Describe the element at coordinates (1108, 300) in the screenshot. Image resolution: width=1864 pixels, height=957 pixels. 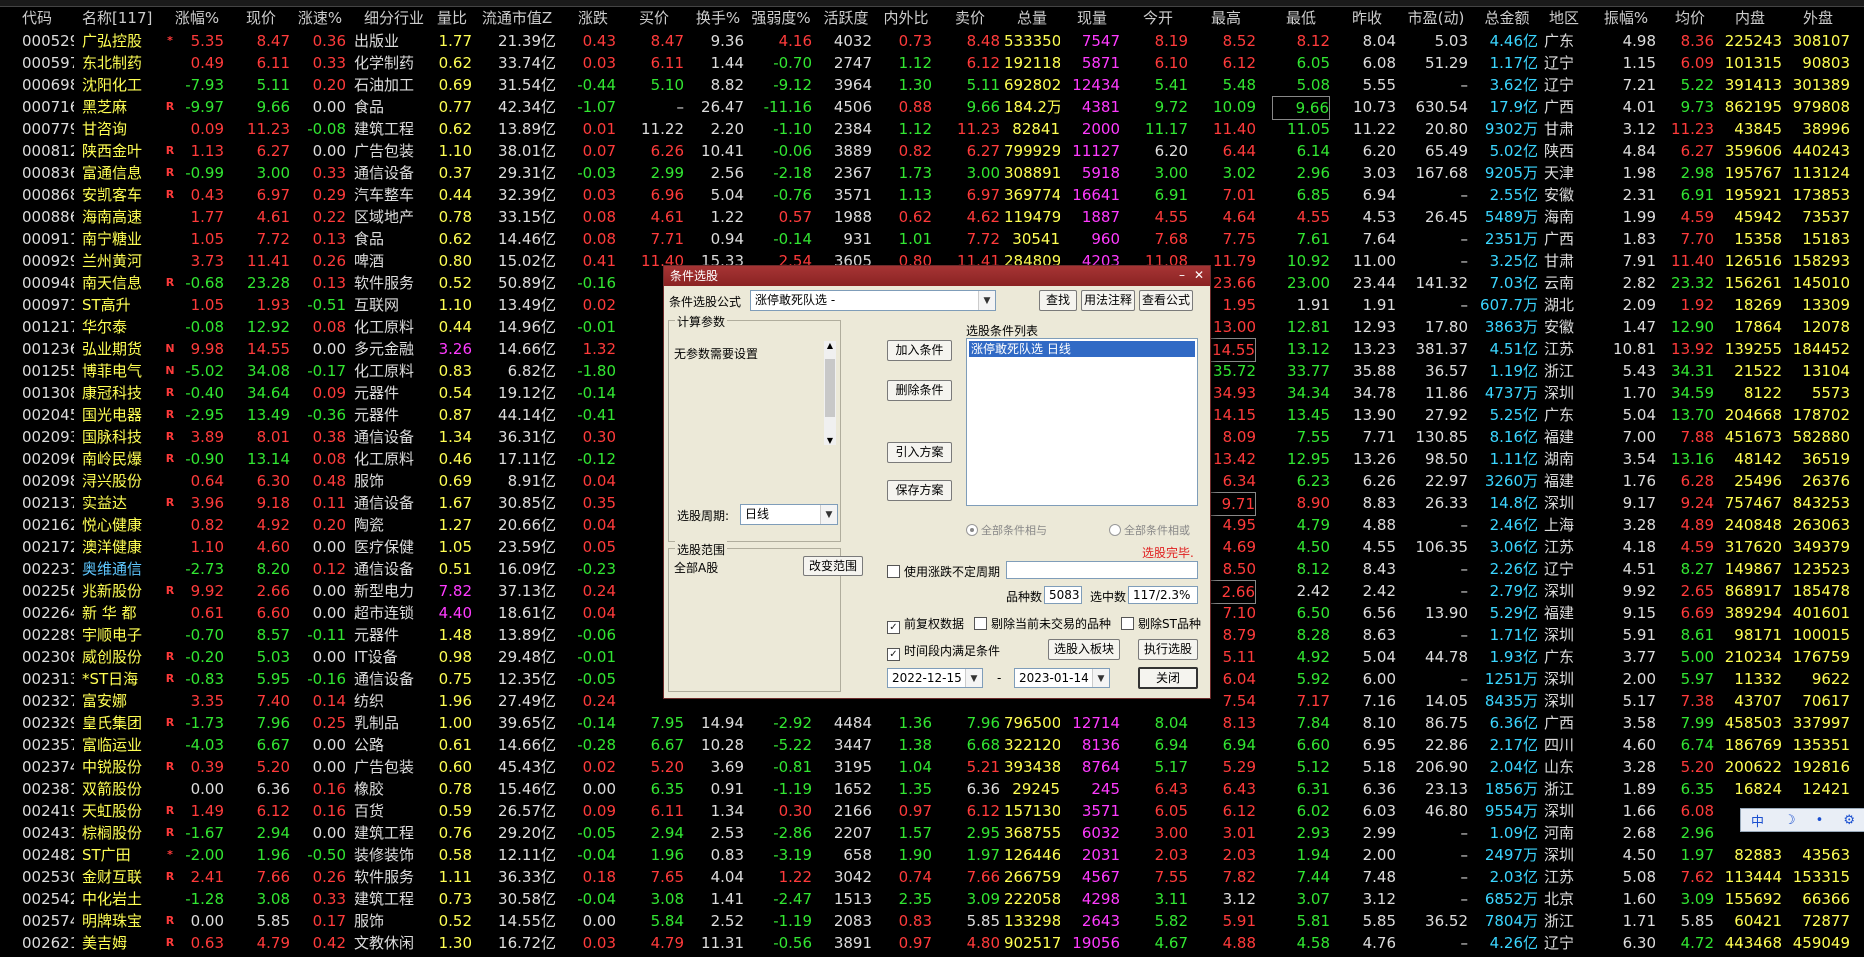
I see `usage-note-button: 用法注释` at that location.